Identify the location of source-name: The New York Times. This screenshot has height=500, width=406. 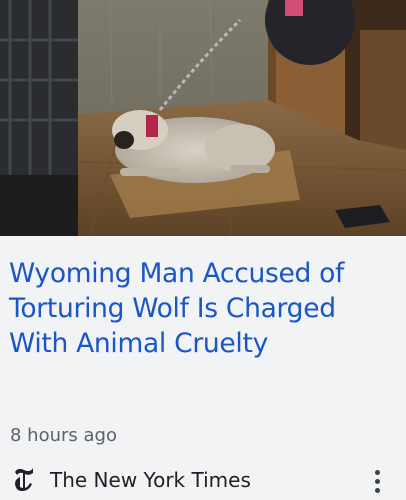
(150, 480).